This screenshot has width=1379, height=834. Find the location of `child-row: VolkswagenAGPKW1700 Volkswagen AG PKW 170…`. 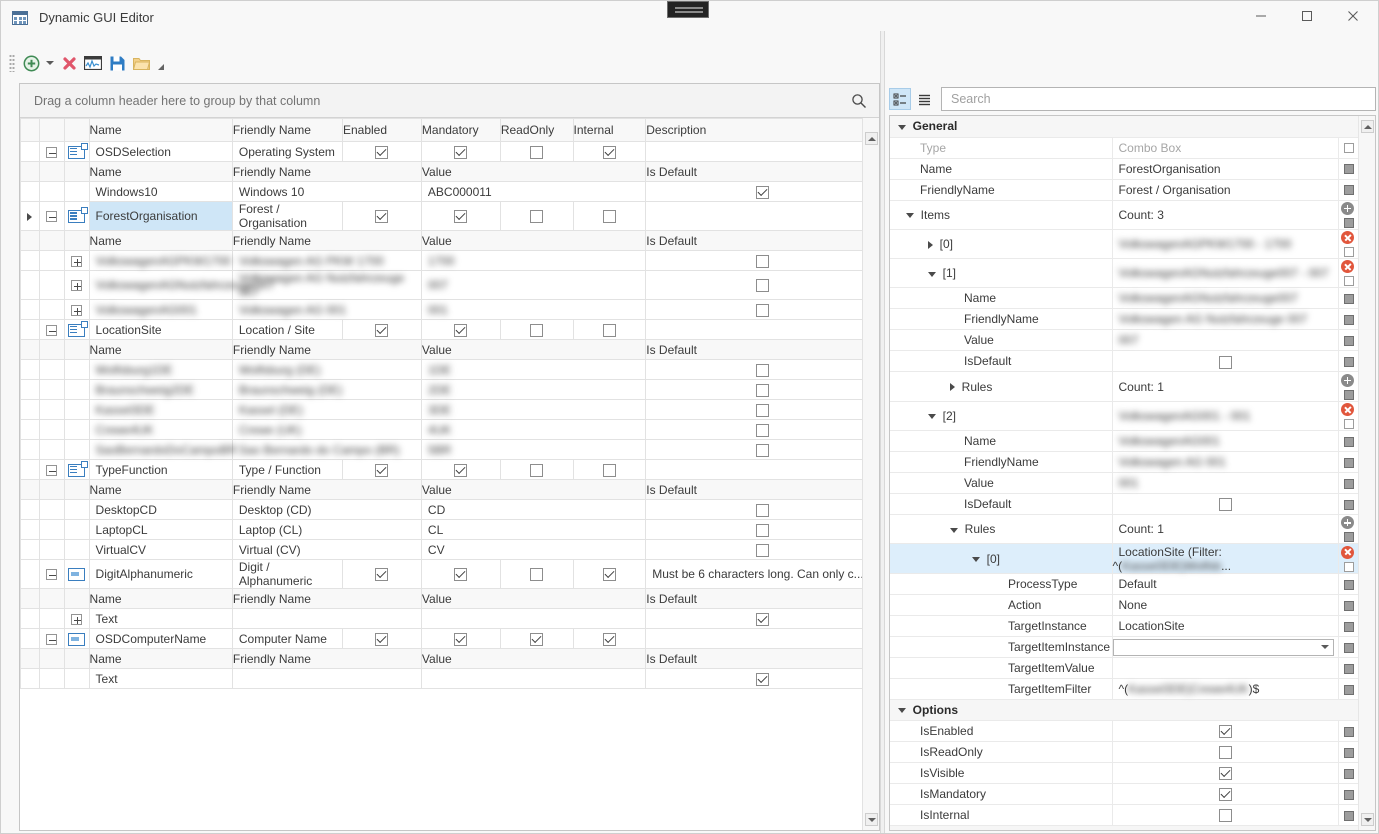

child-row: VolkswagenAGPKW1700 Volkswagen AG PKW 170… is located at coordinates (449, 260).